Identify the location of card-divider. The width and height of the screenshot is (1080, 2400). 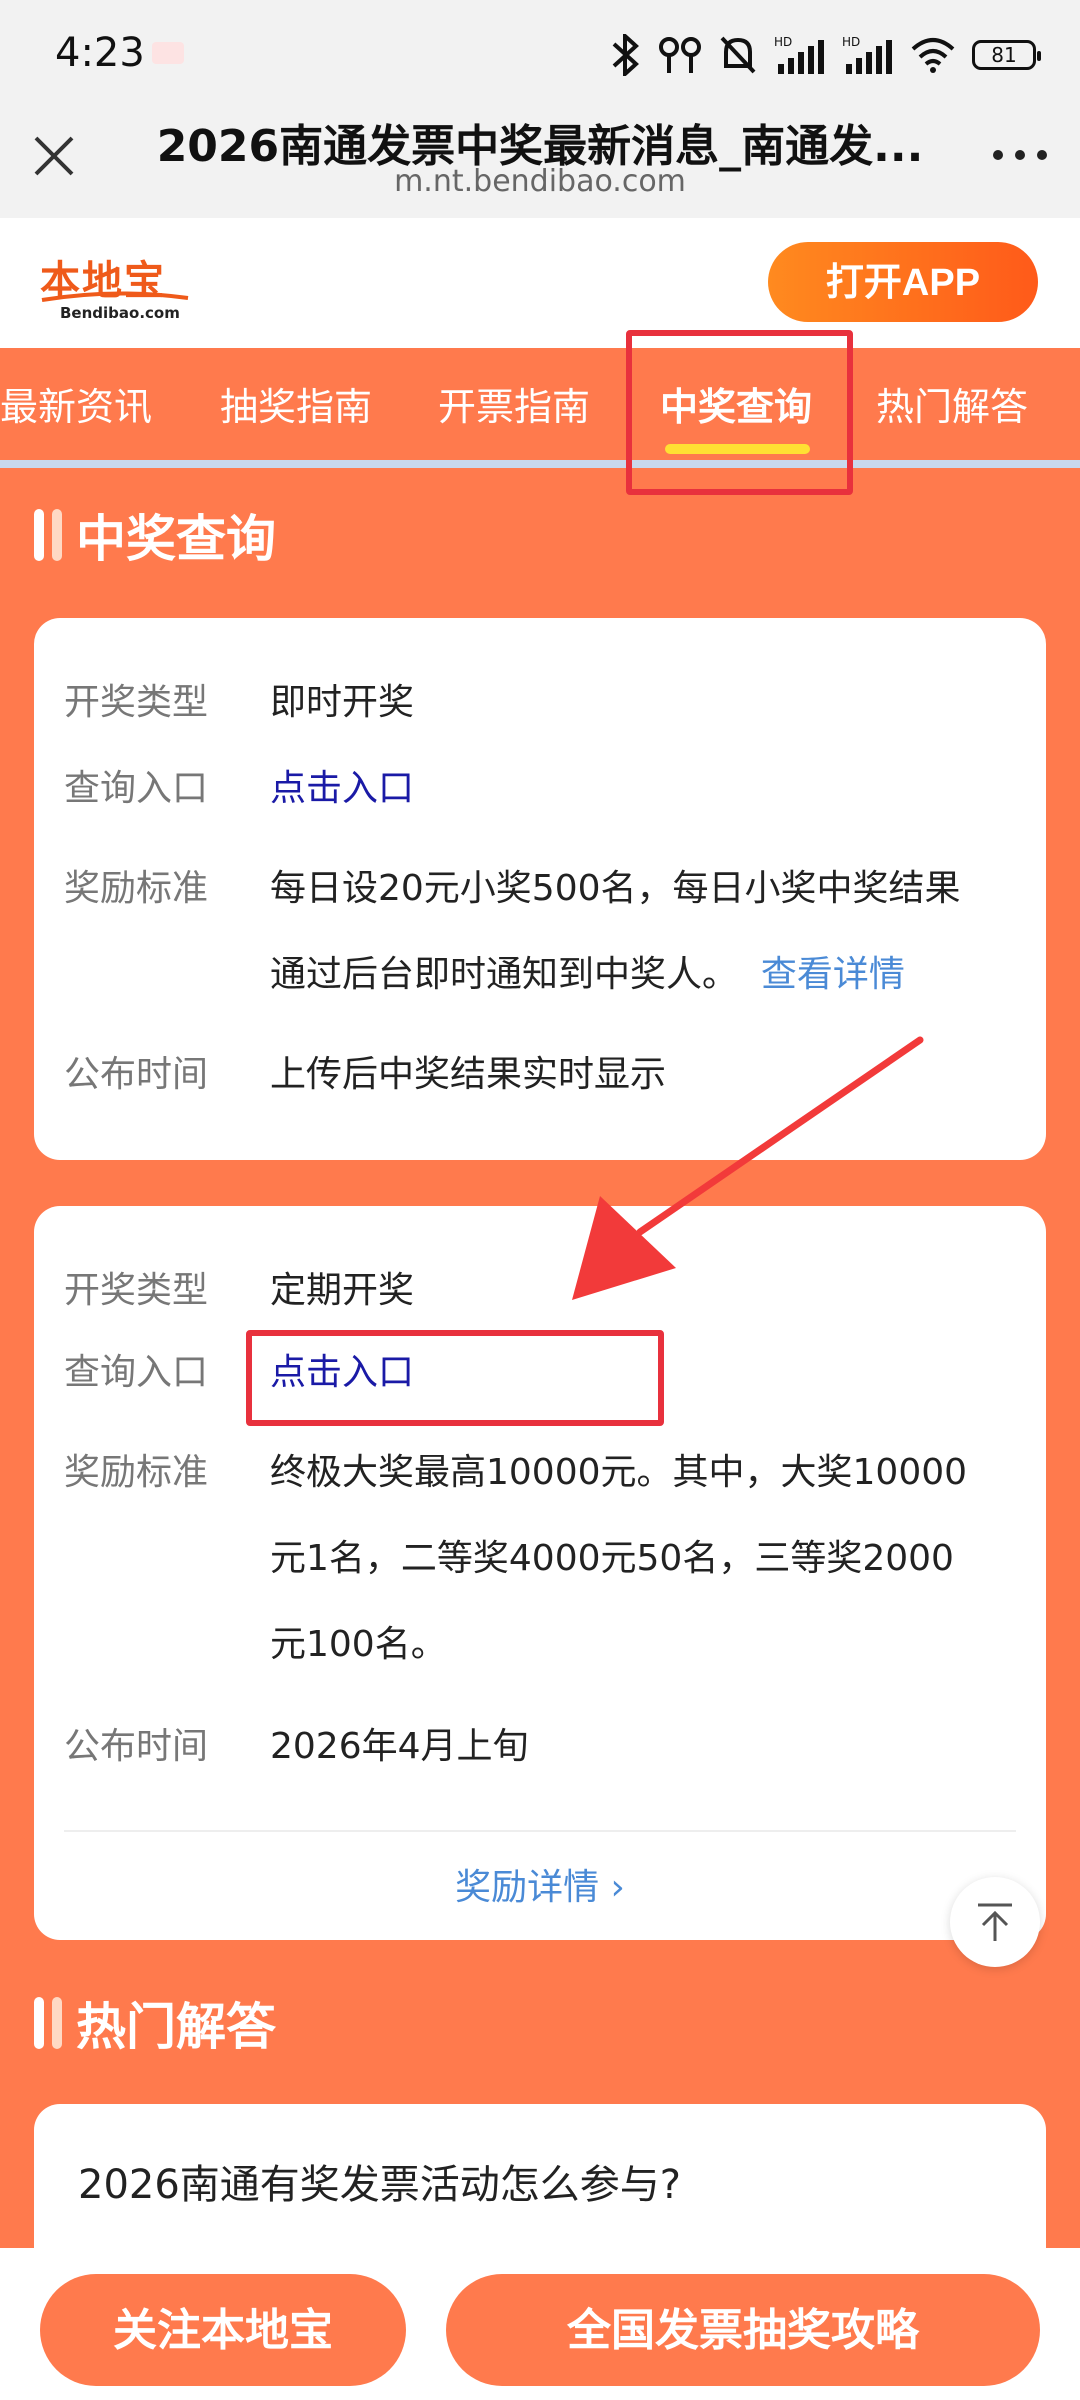
(540, 1831).